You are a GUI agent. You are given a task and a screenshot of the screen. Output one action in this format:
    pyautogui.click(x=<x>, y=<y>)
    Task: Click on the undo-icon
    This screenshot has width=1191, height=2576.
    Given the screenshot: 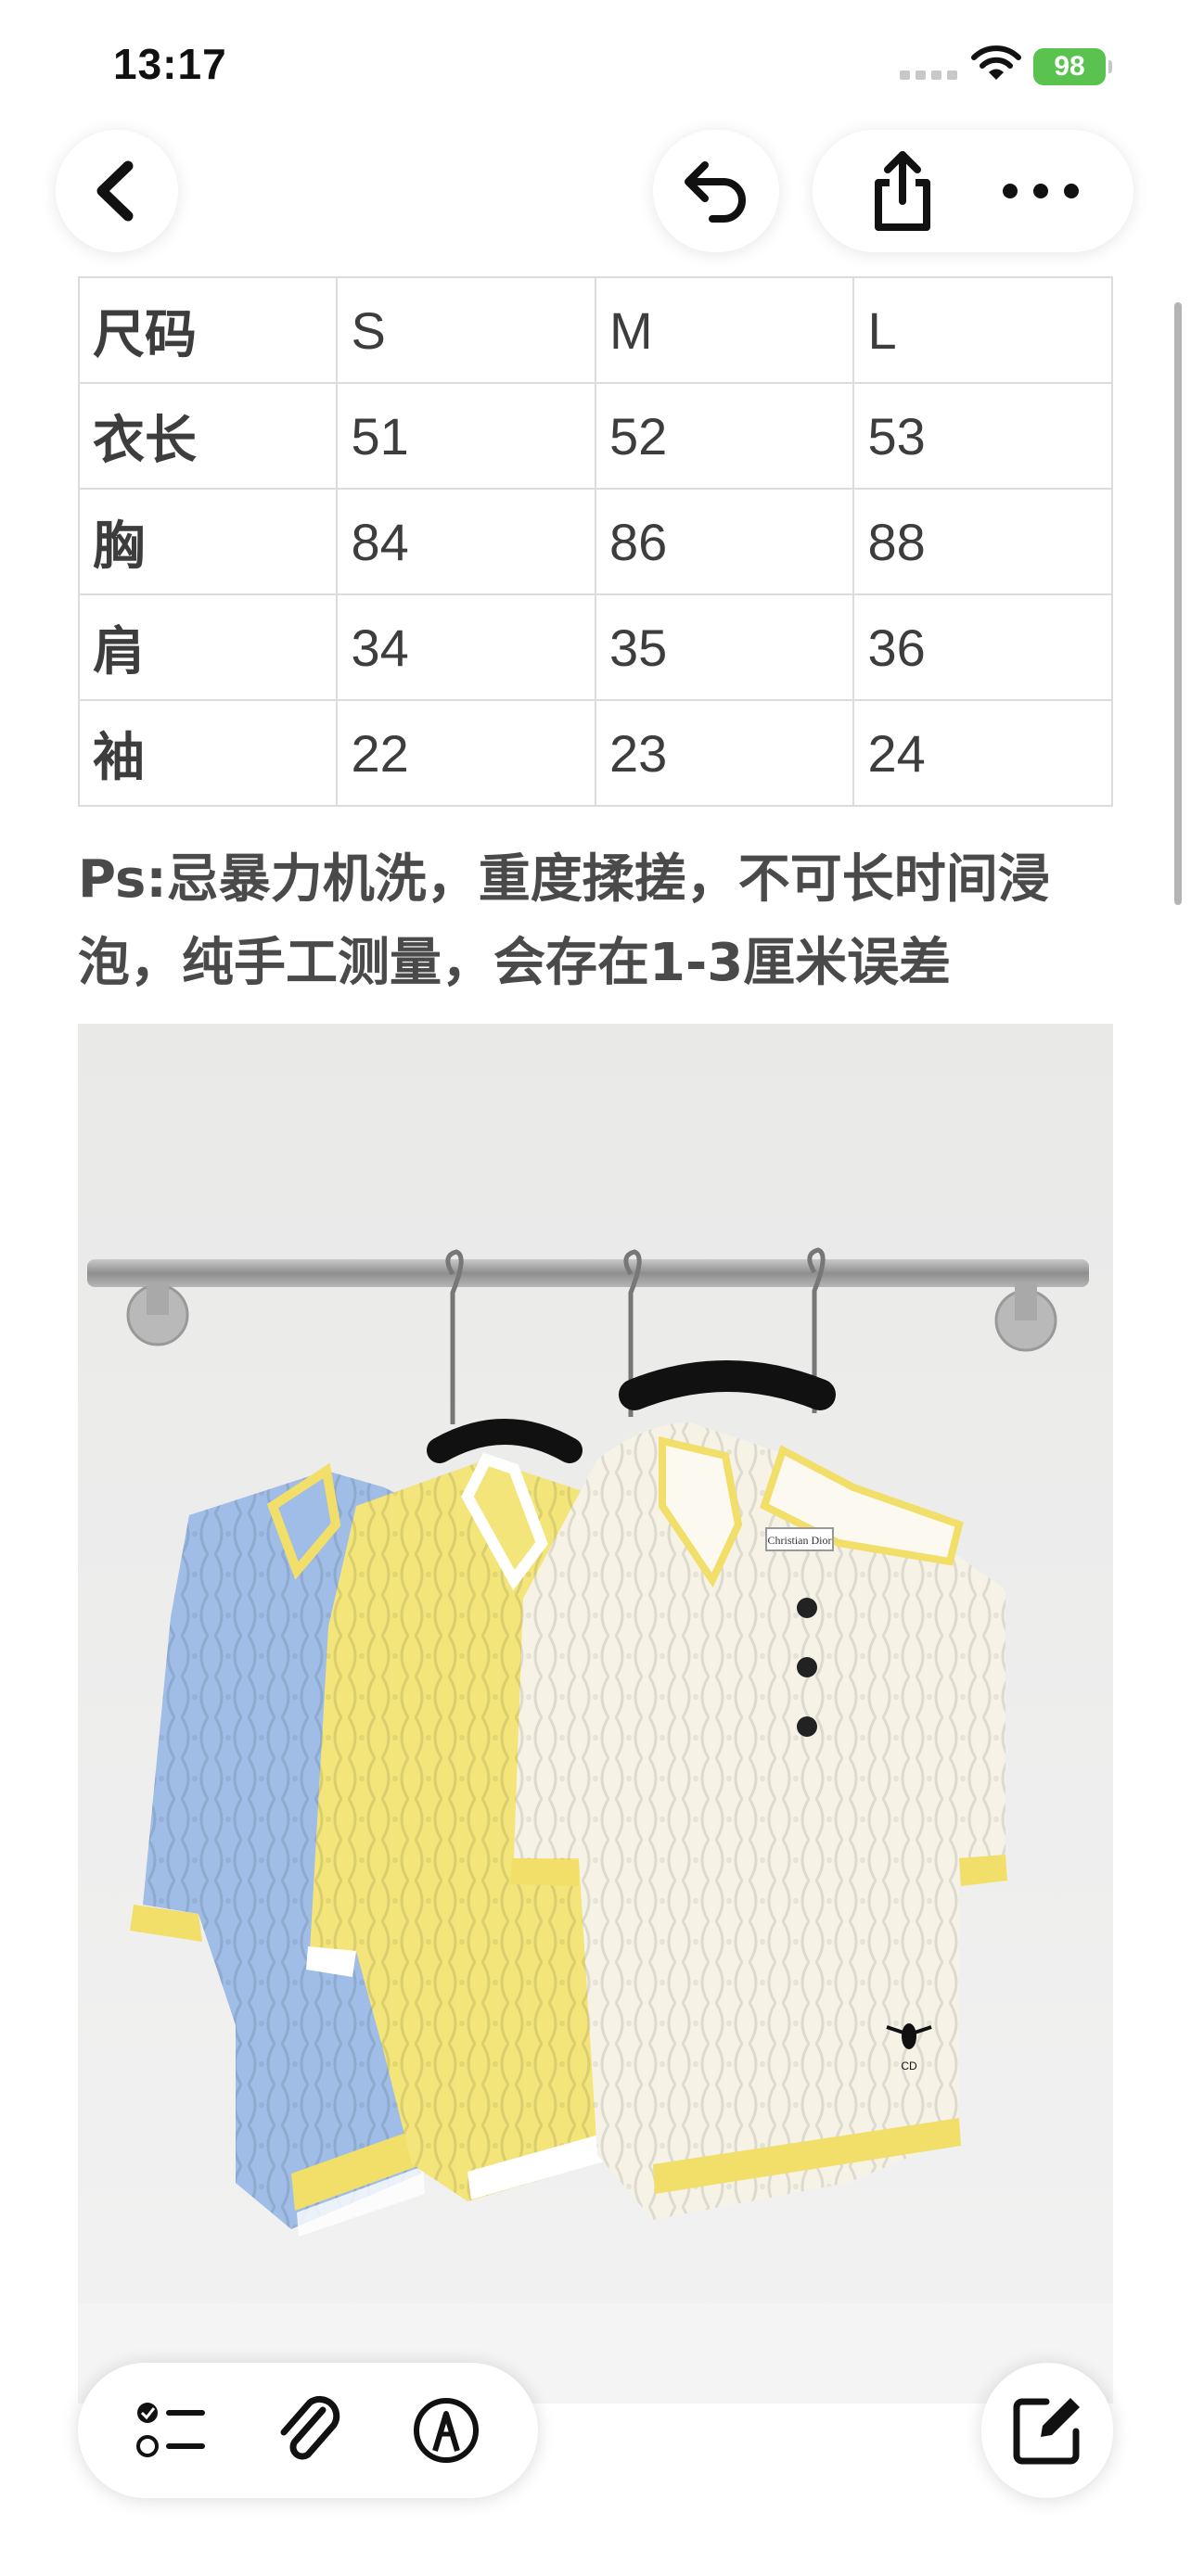 What is the action you would take?
    pyautogui.click(x=715, y=192)
    